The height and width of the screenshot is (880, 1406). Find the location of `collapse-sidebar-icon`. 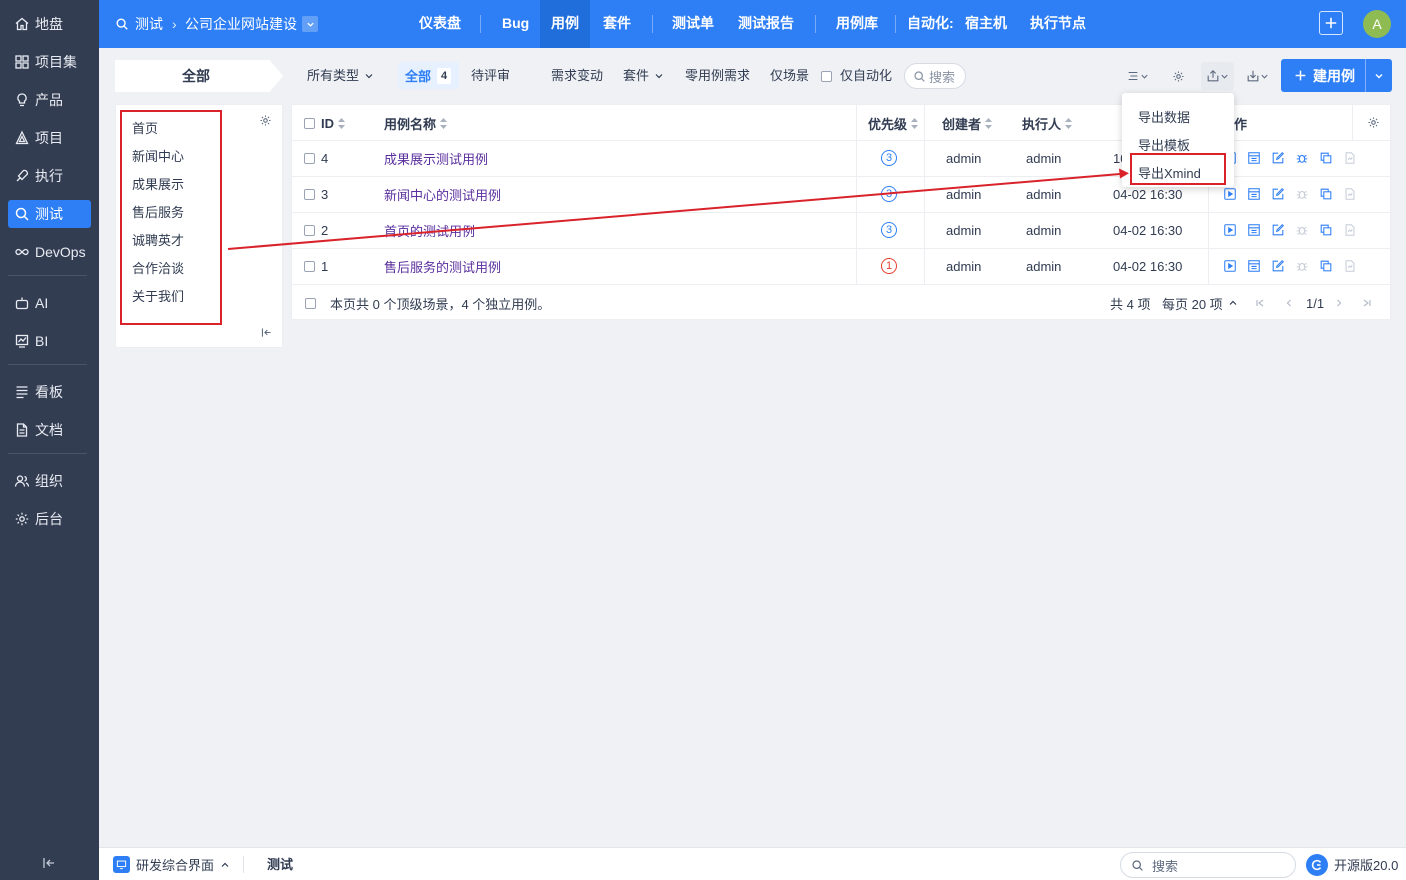

collapse-sidebar-icon is located at coordinates (49, 863).